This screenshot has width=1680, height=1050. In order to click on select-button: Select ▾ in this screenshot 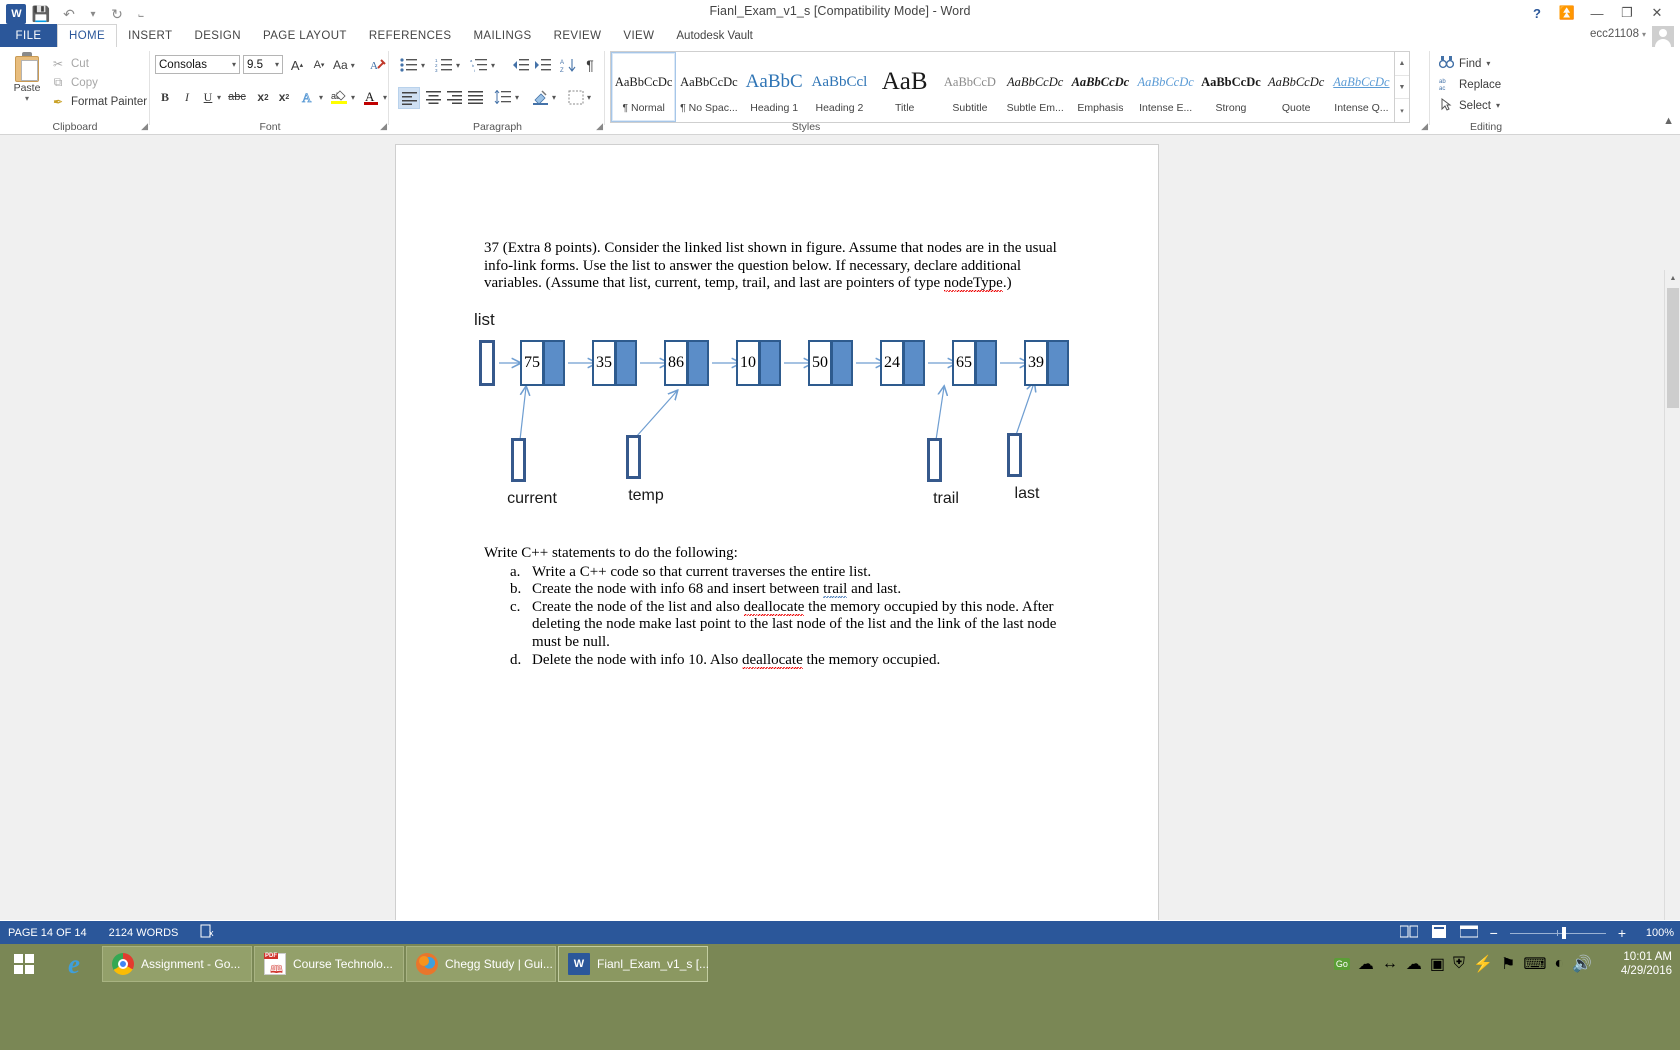, I will do `click(1470, 105)`.